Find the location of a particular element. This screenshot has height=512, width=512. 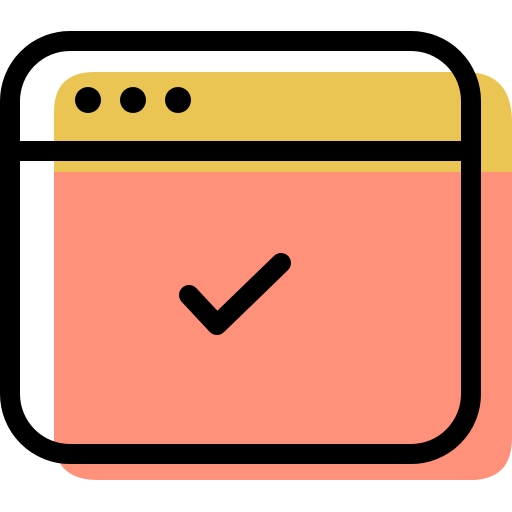

window-control-dots is located at coordinates (133, 100).